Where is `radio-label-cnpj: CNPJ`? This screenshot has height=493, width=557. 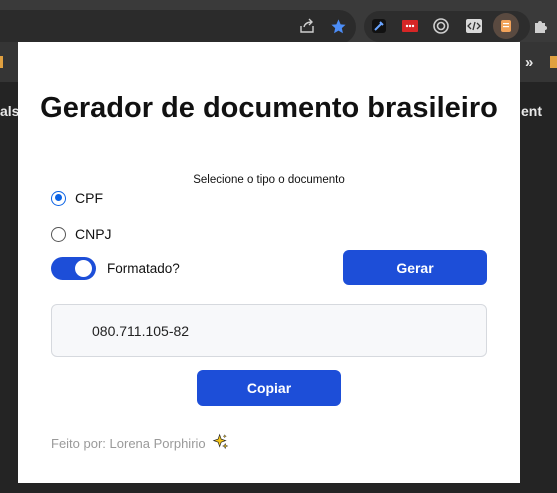
radio-label-cnpj: CNPJ is located at coordinates (93, 234).